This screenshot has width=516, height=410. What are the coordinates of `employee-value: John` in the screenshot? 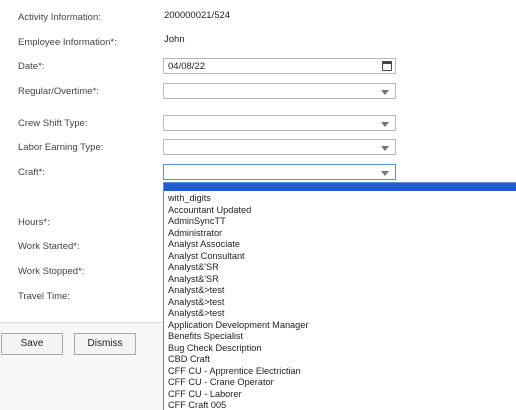 It's located at (174, 39).